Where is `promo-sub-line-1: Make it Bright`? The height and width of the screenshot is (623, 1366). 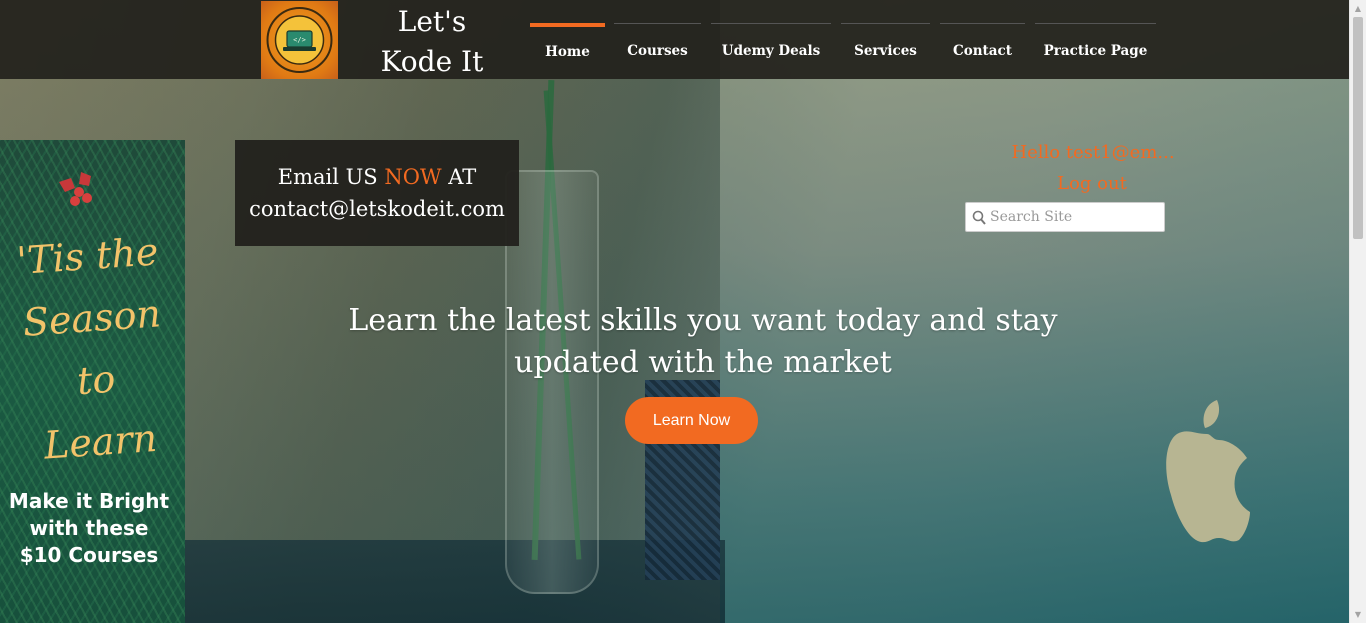 promo-sub-line-1: Make it Bright is located at coordinates (89, 501).